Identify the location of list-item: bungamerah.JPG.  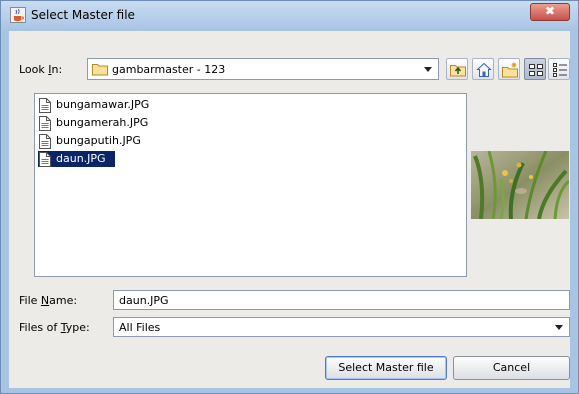
(93, 123).